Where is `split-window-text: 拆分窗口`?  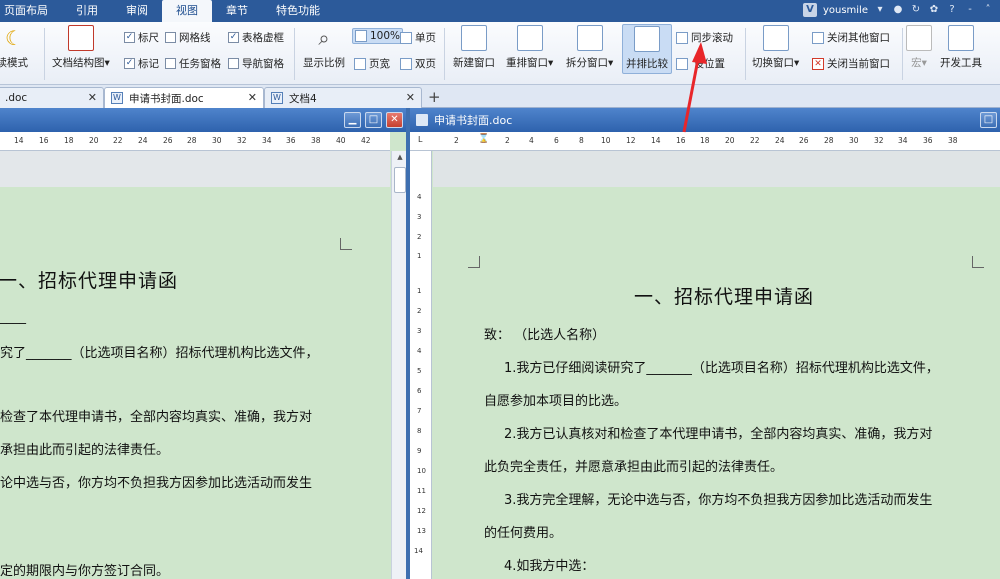 split-window-text: 拆分窗口 is located at coordinates (587, 63).